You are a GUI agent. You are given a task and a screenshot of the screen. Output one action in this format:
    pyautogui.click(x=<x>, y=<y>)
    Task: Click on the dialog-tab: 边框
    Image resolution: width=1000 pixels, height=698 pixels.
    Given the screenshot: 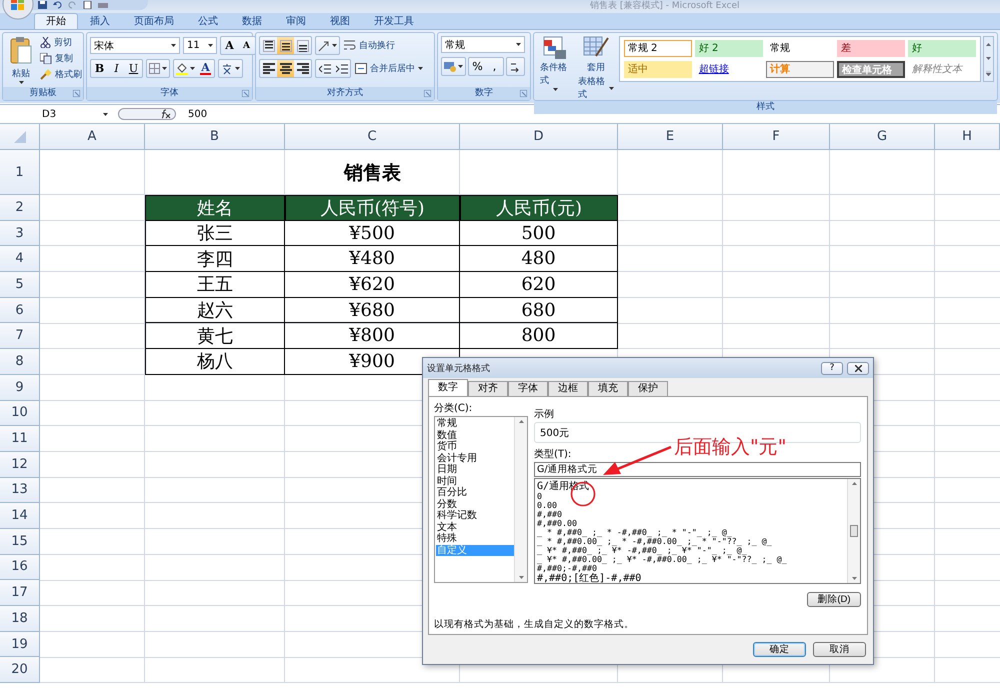 What is the action you would take?
    pyautogui.click(x=568, y=388)
    